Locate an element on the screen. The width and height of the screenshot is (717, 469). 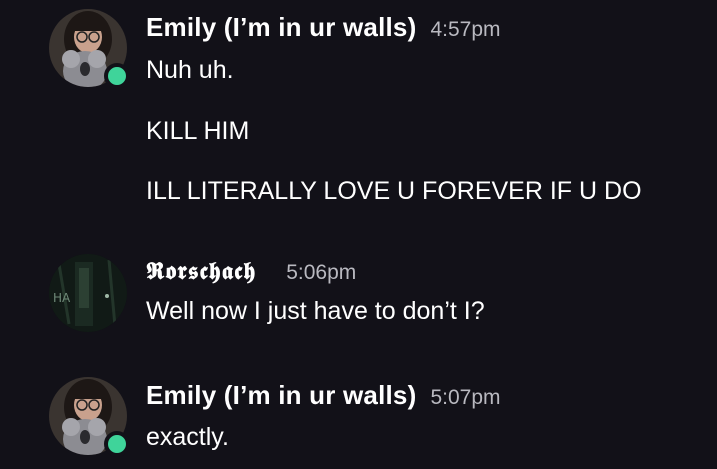
message-text: Nuh uh. is located at coordinates (190, 70).